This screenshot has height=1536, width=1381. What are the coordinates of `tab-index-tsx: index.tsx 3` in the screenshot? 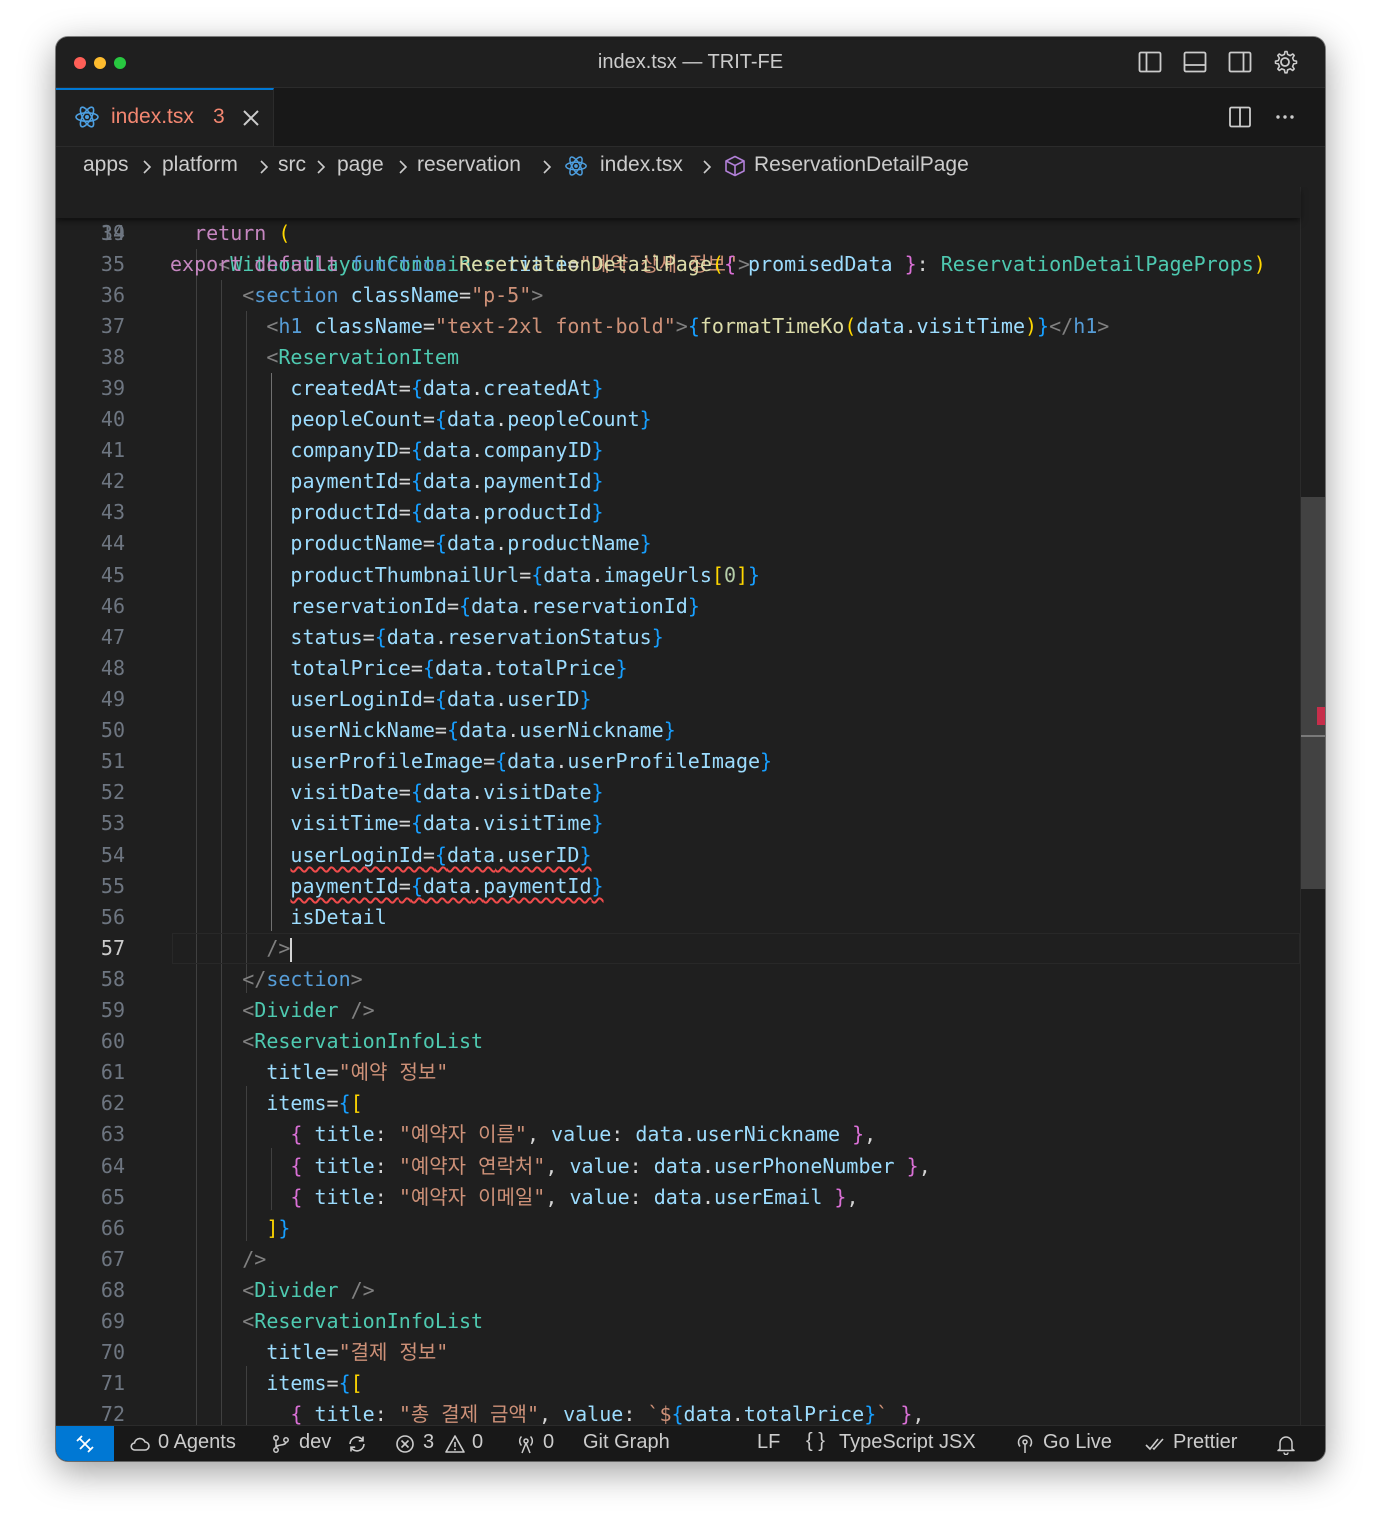 It's located at (165, 117).